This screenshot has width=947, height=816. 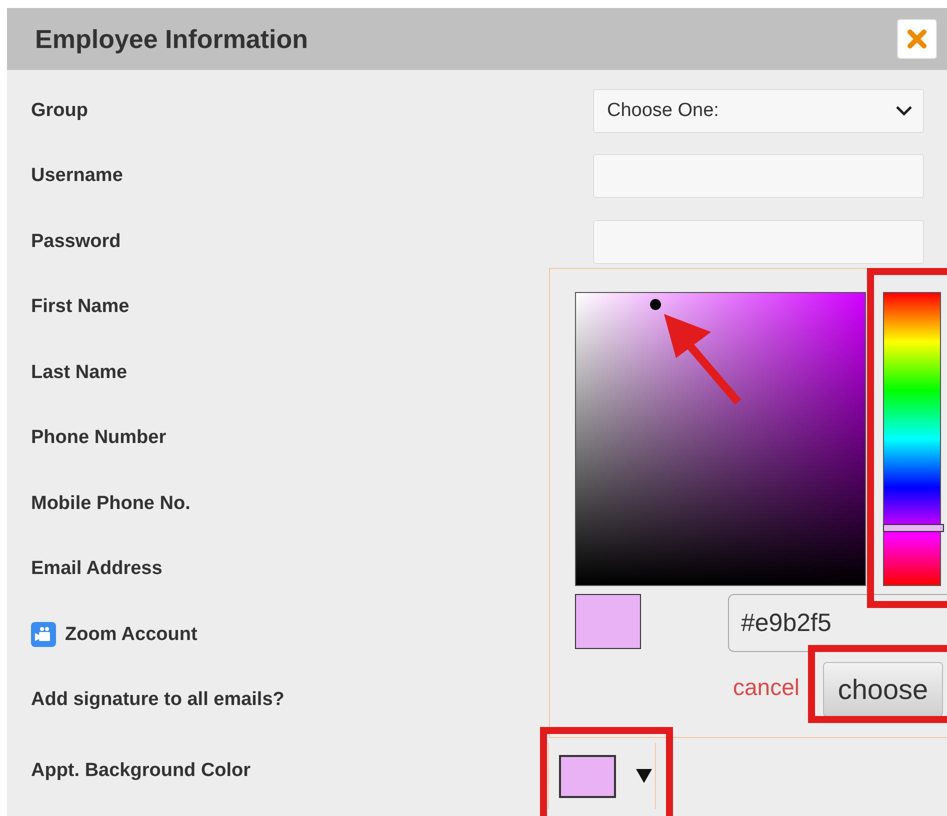 What do you see at coordinates (99, 438) in the screenshot?
I see `field-label: Phone Number` at bounding box center [99, 438].